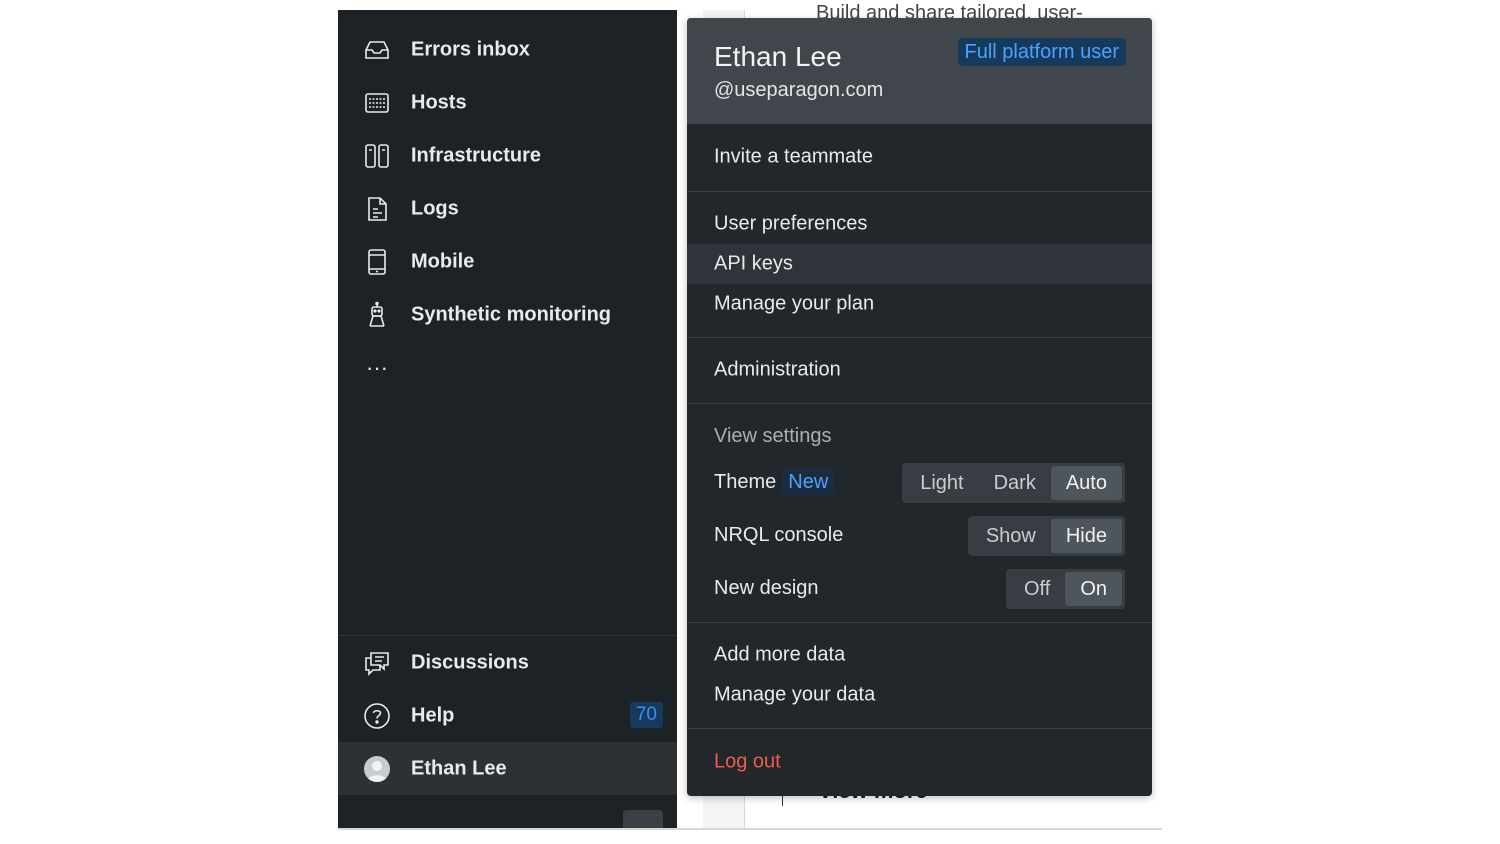 The width and height of the screenshot is (1500, 844). Describe the element at coordinates (919, 304) in the screenshot. I see `manage-plan-item: Manage your plan` at that location.